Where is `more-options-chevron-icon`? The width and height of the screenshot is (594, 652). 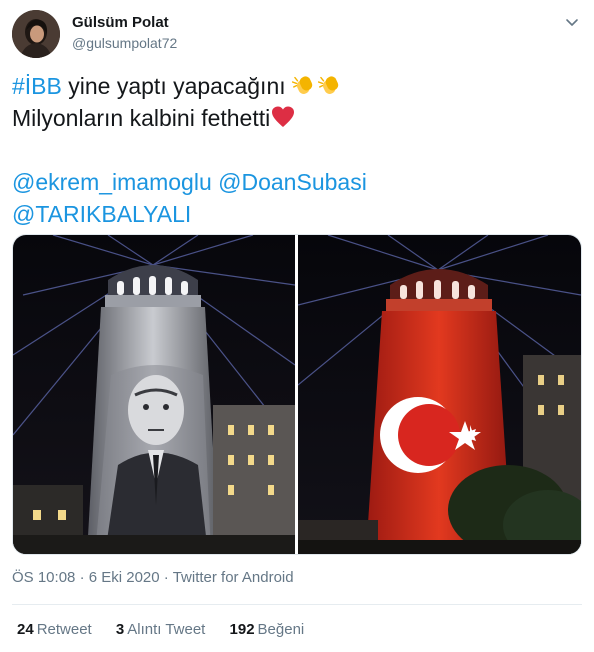
more-options-chevron-icon is located at coordinates (572, 22).